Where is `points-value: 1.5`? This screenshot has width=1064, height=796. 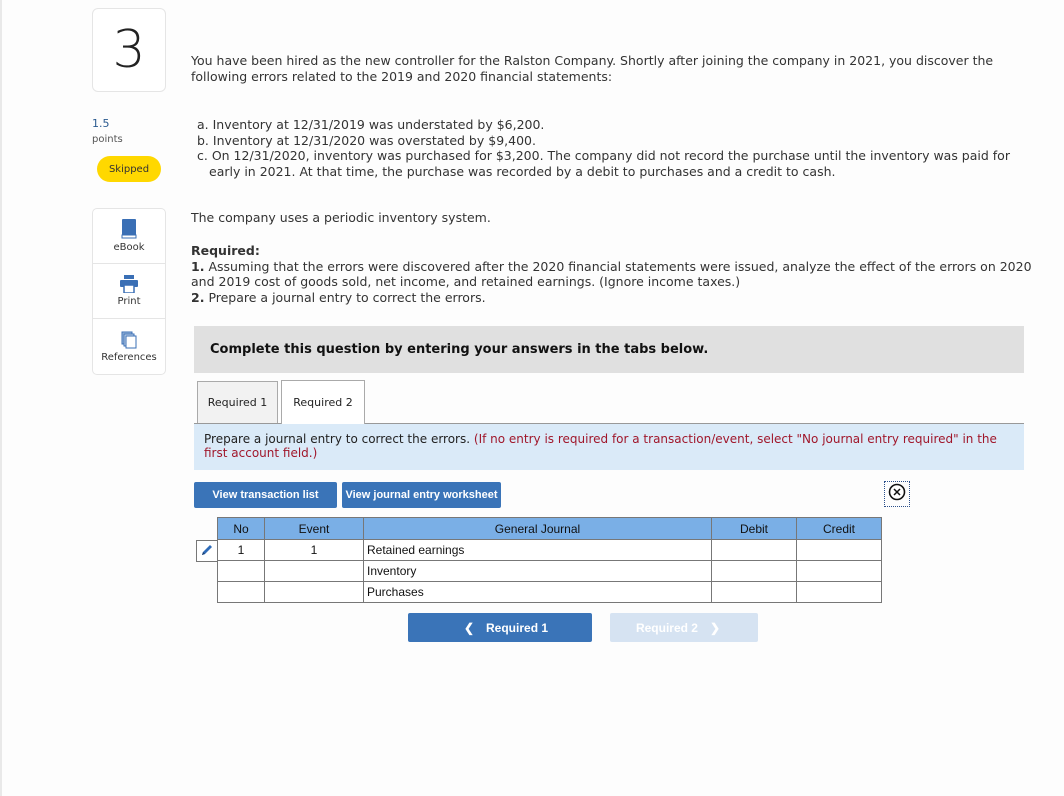
points-value: 1.5 is located at coordinates (101, 123).